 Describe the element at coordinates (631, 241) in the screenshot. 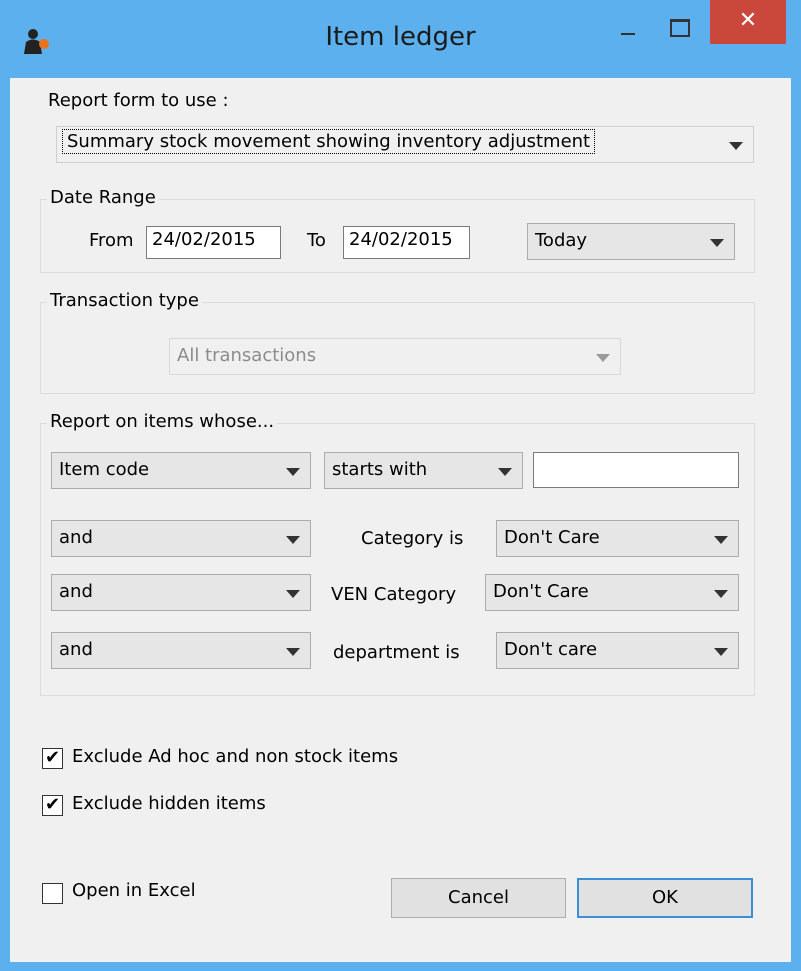

I see `date-preset-select: Today` at that location.